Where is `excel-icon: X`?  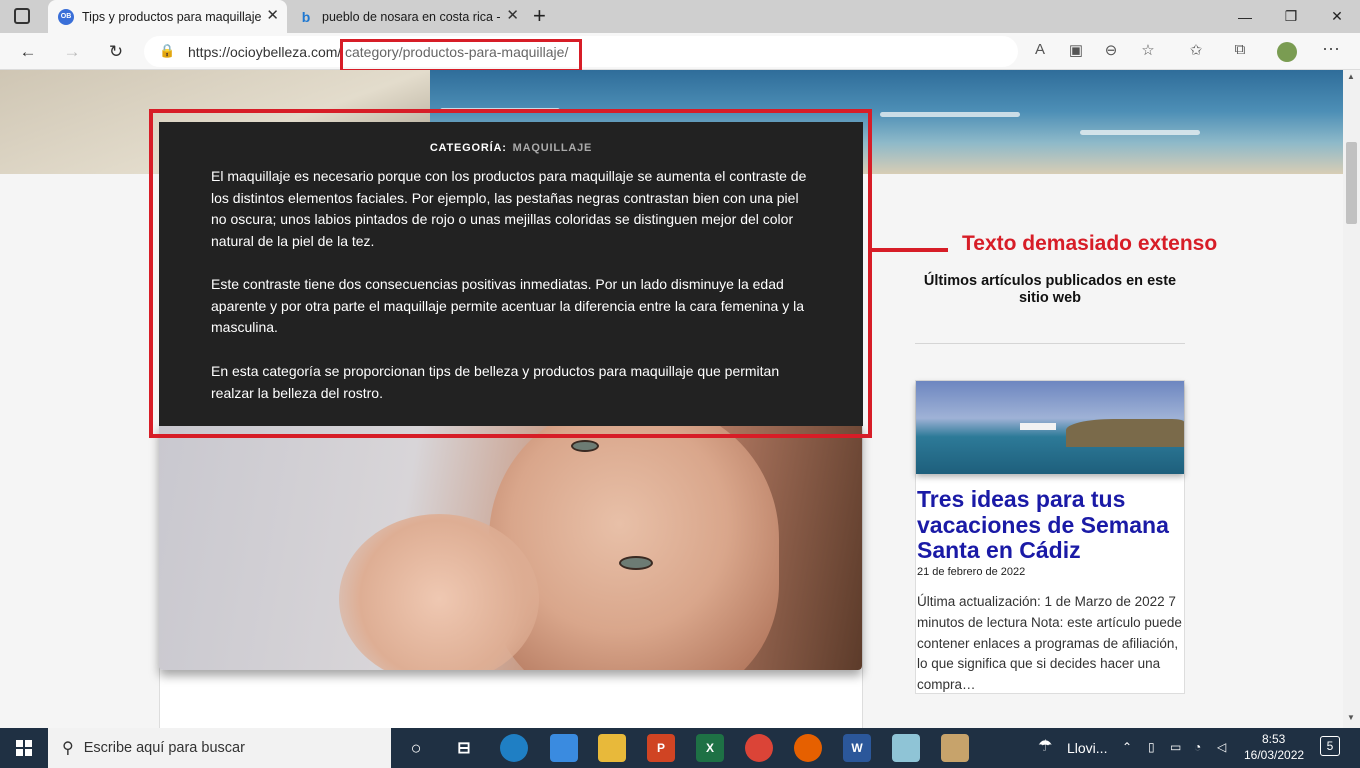
excel-icon: X is located at coordinates (710, 748).